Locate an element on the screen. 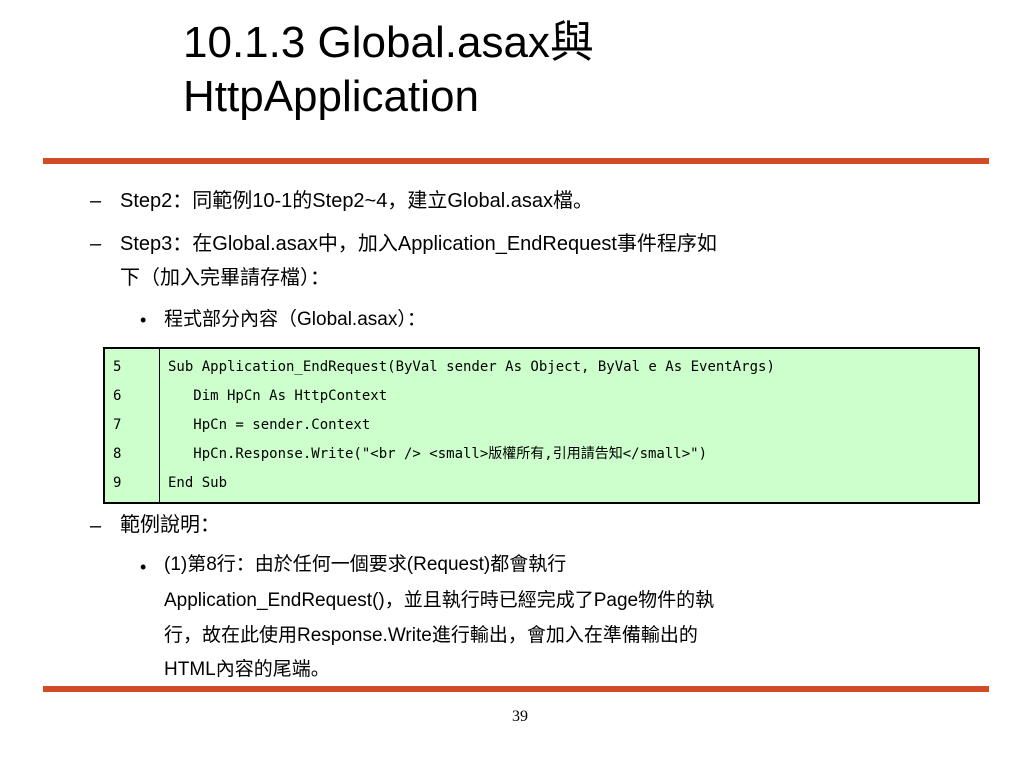 Image resolution: width=1024 pixels, height=768 pixels. footer-divider is located at coordinates (516, 689).